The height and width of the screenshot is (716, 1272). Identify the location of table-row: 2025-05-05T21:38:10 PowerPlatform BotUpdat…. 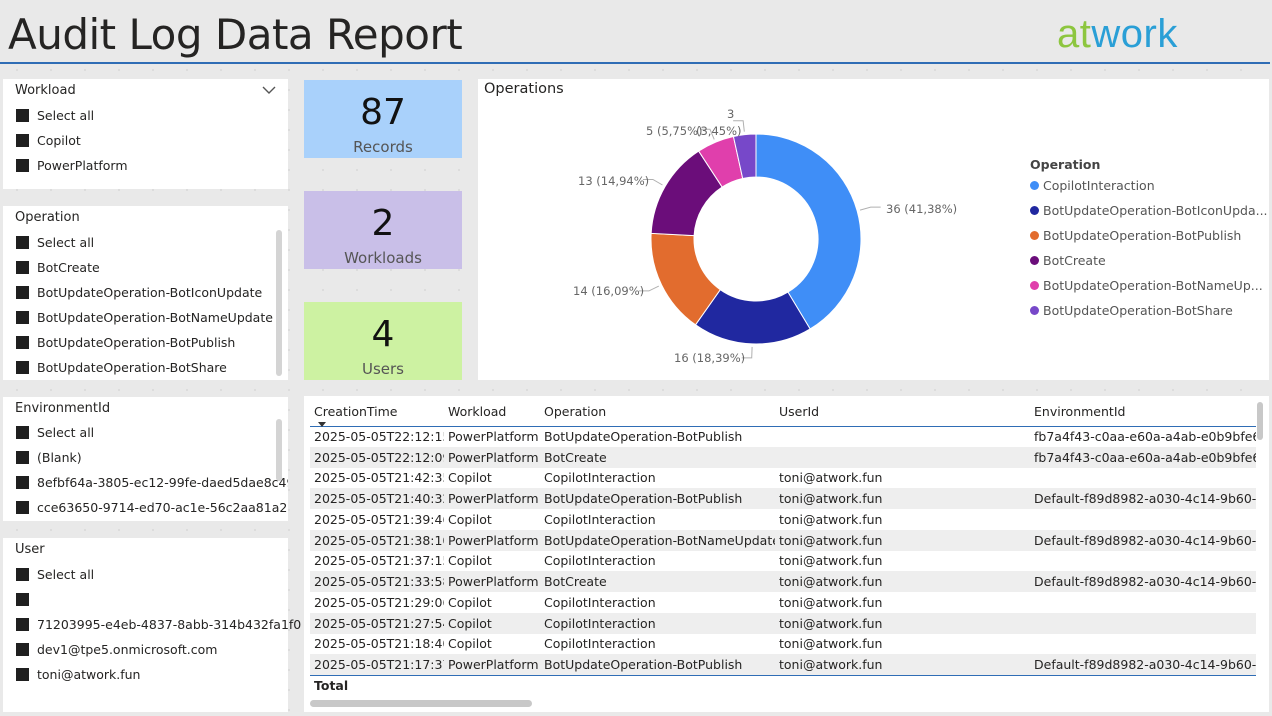
(783, 540).